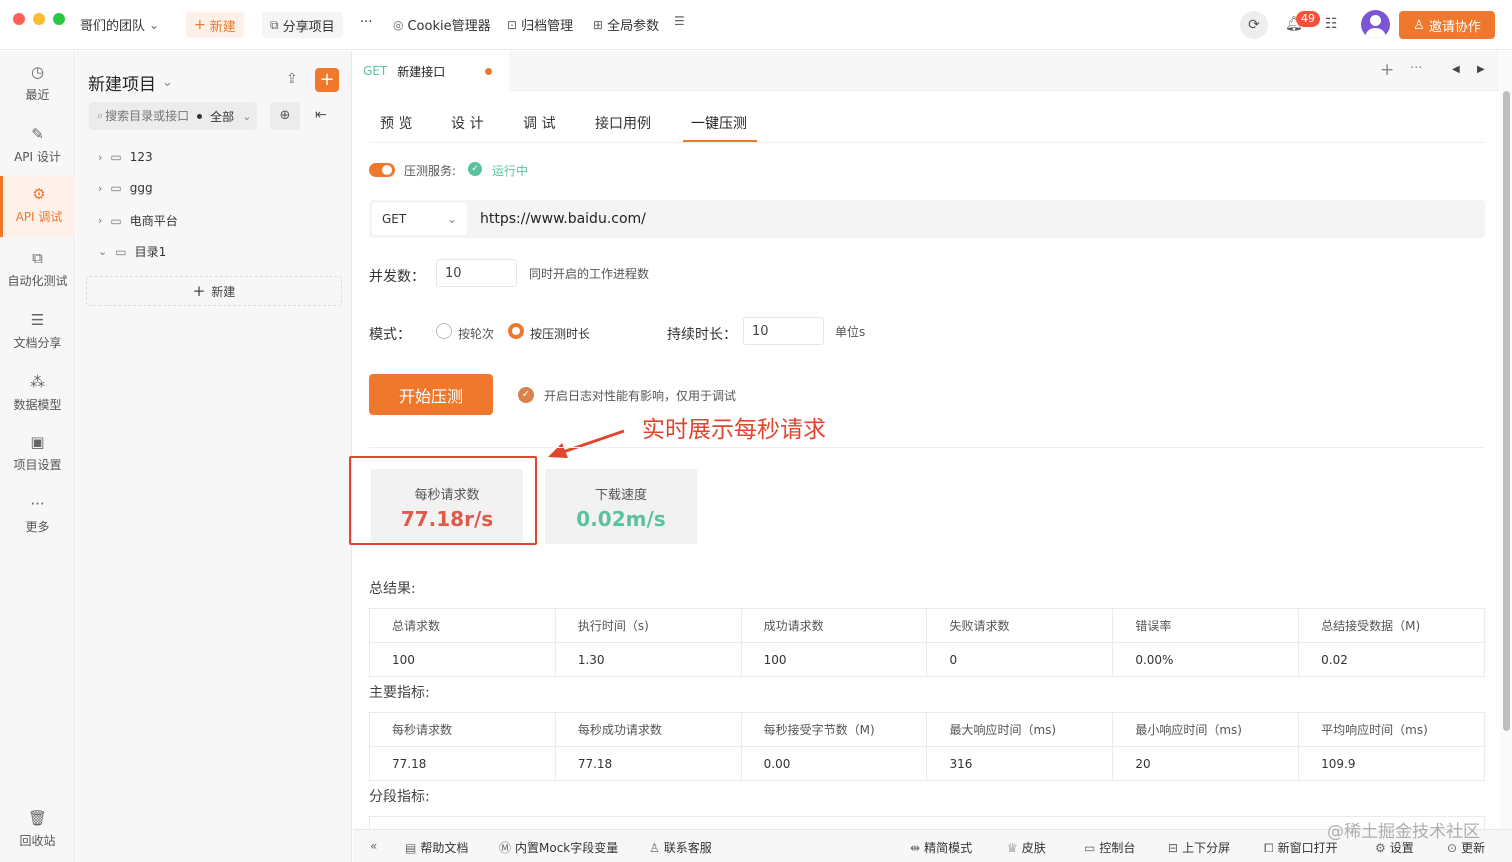 This screenshot has width=1512, height=862. What do you see at coordinates (621, 519) in the screenshot?
I see `speed-value: 0.02m/s` at bounding box center [621, 519].